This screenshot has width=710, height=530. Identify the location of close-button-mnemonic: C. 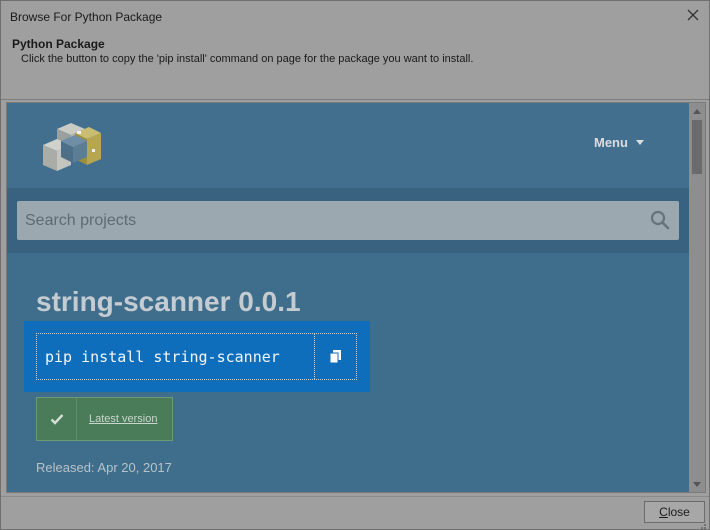
(663, 512).